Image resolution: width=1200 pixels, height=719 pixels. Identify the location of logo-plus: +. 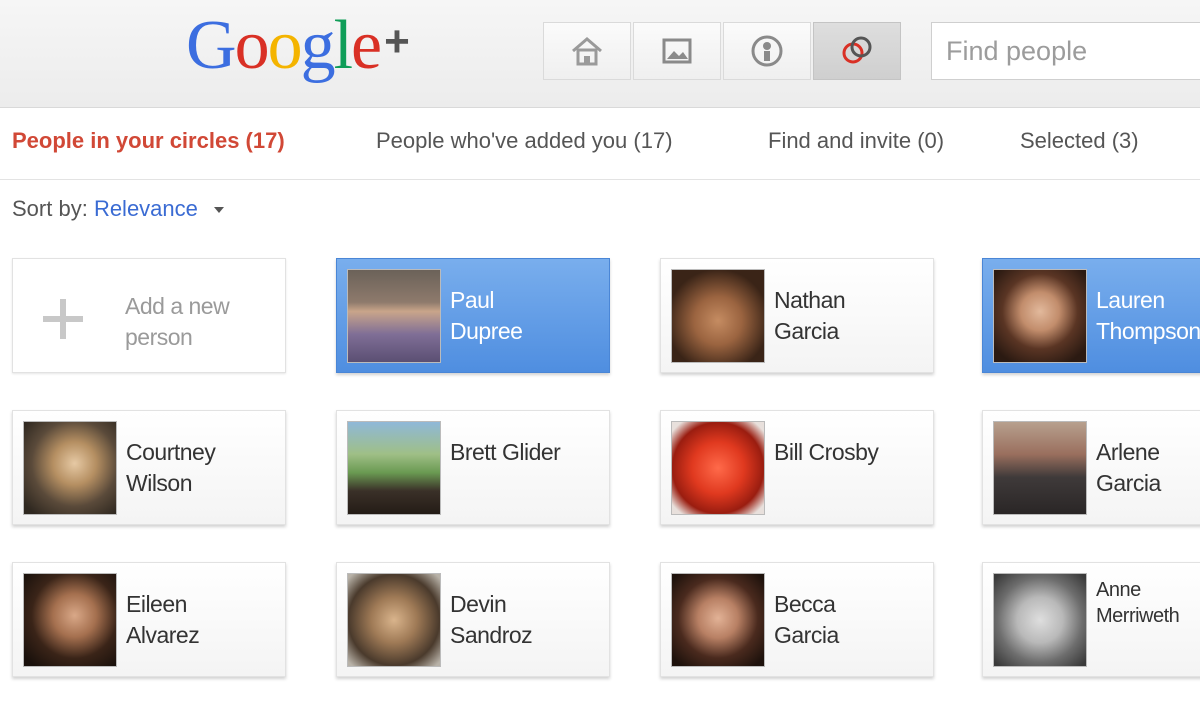
(397, 41).